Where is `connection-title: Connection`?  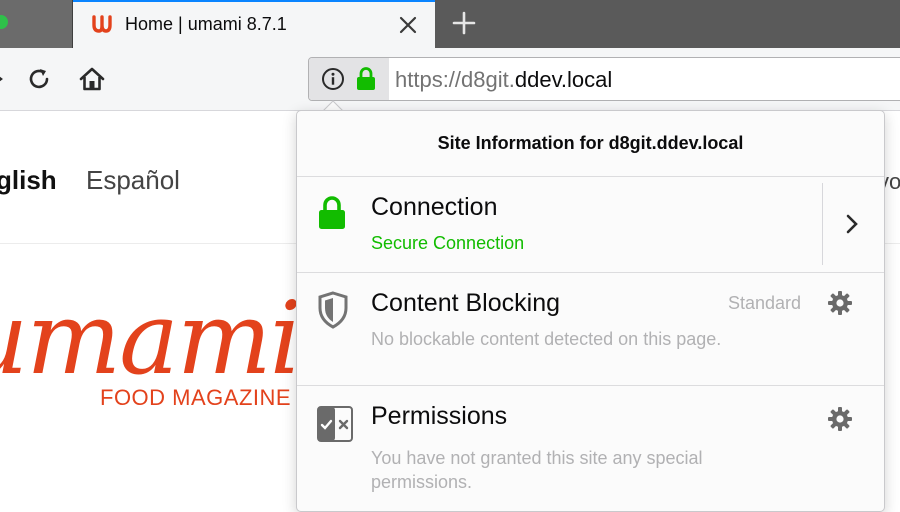 connection-title: Connection is located at coordinates (434, 207).